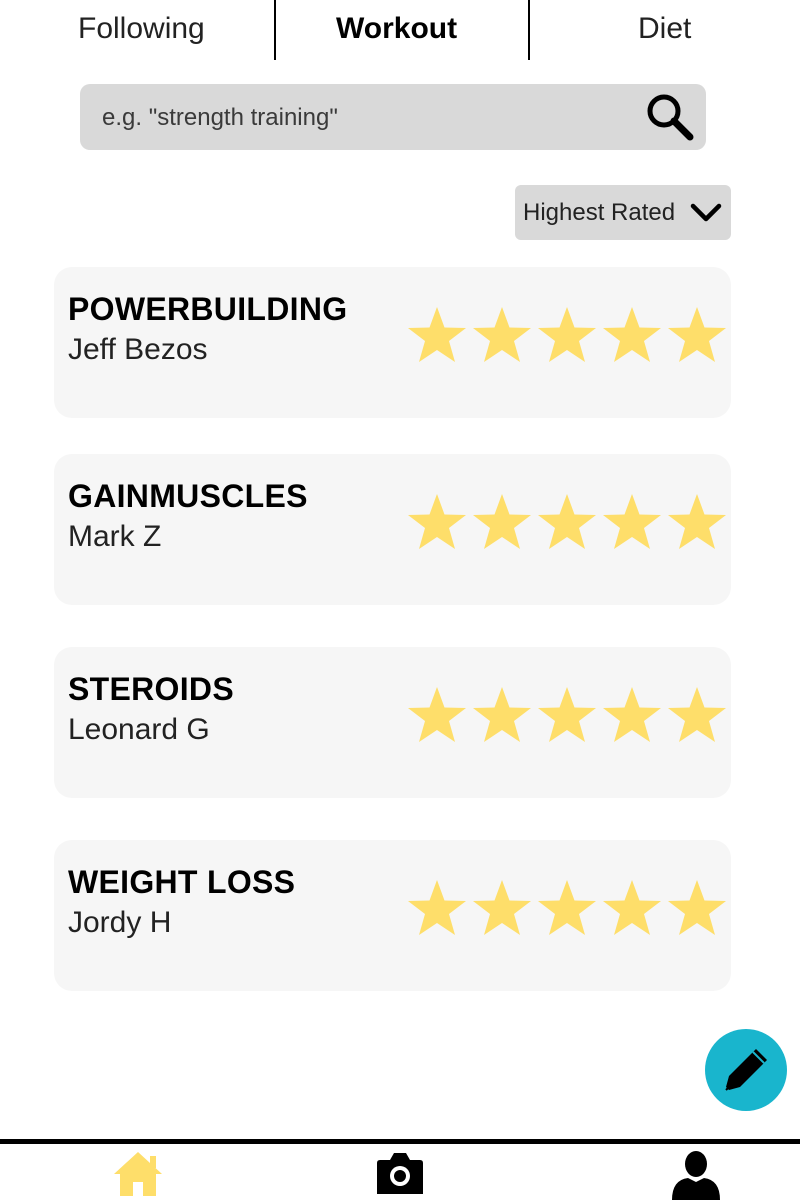 The width and height of the screenshot is (800, 1200). Describe the element at coordinates (138, 1173) in the screenshot. I see `home-icon` at that location.